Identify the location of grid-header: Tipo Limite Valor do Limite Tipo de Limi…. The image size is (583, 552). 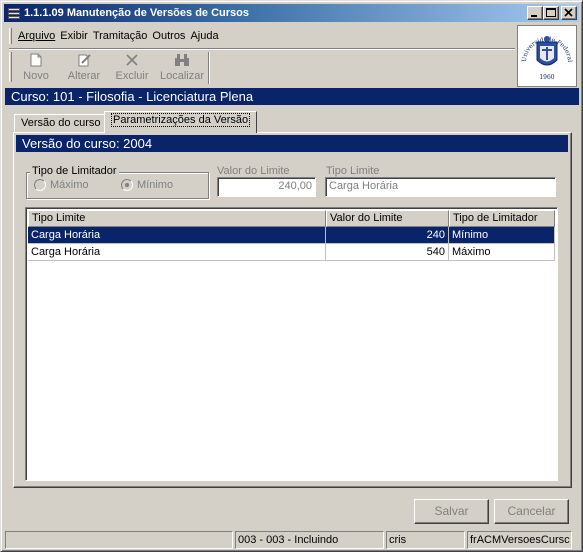
(291, 218).